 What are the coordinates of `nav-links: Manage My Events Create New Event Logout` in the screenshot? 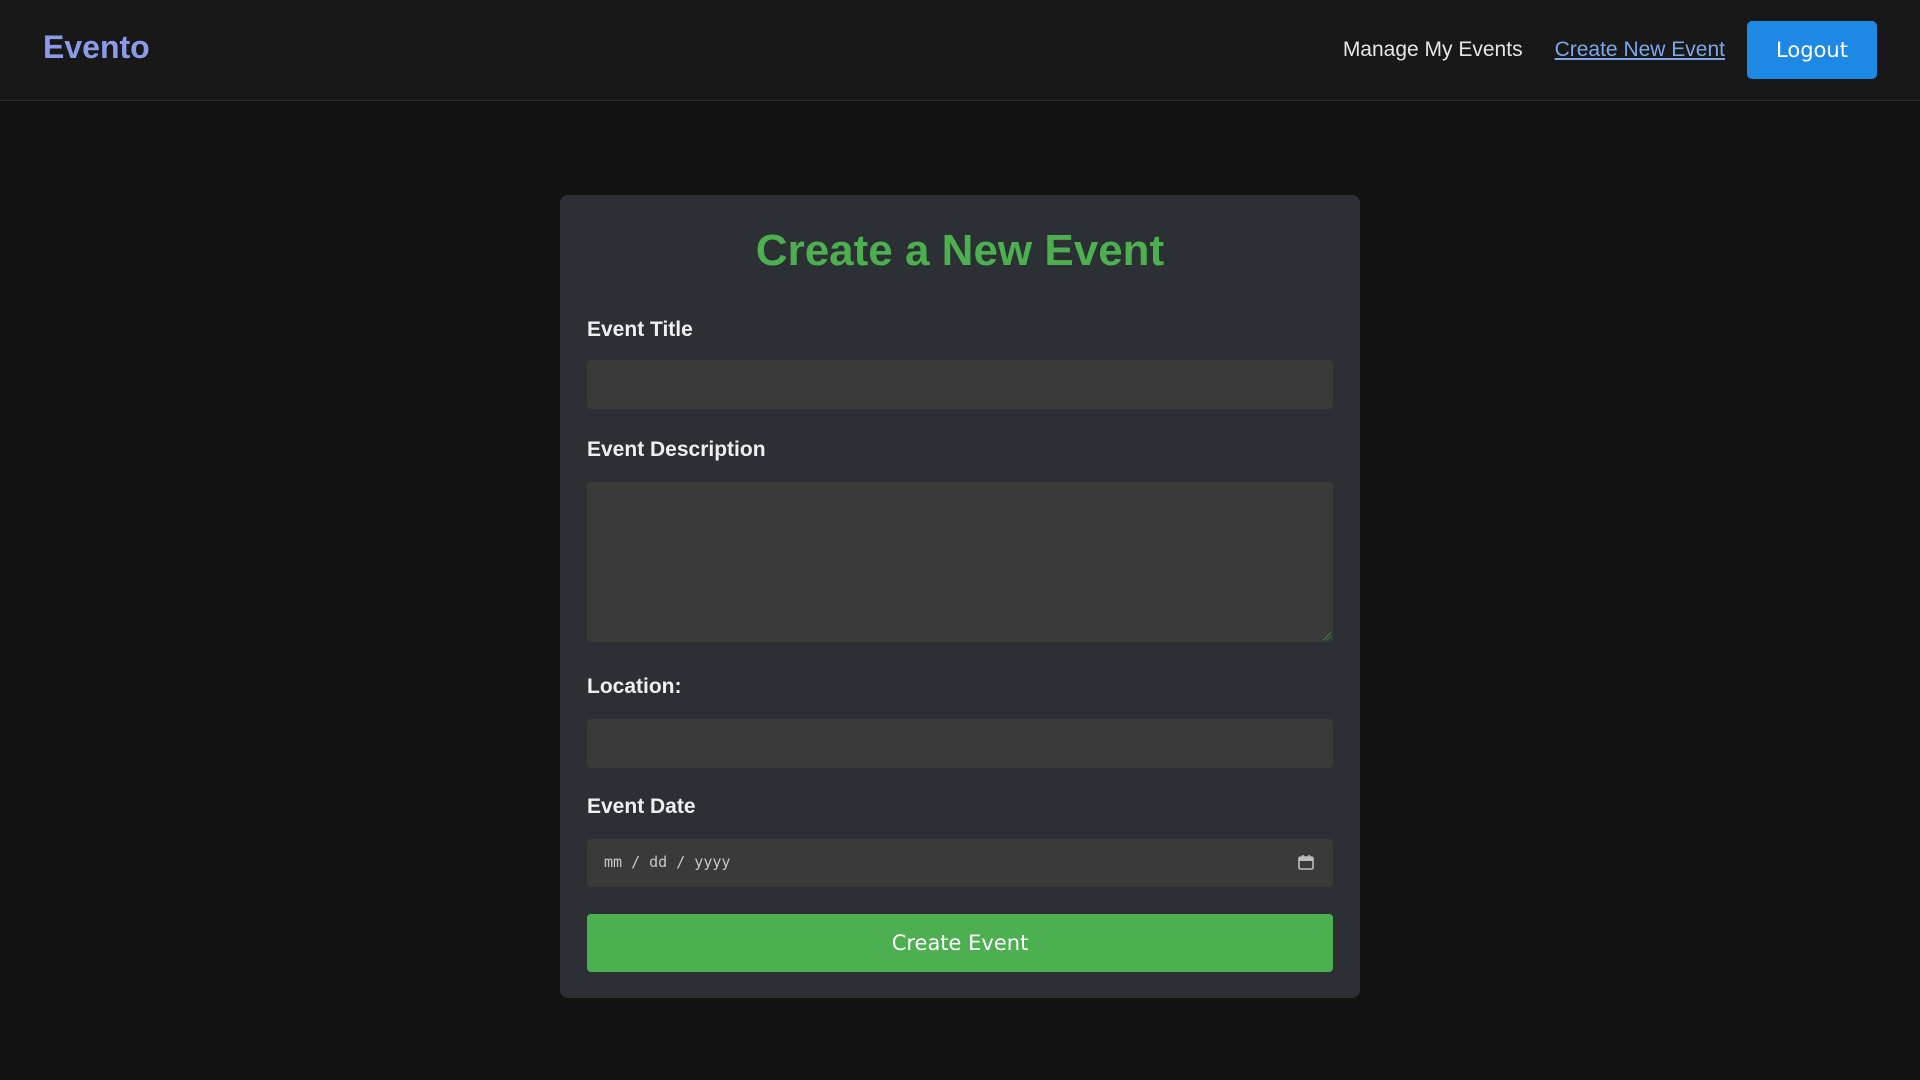 It's located at (1610, 50).